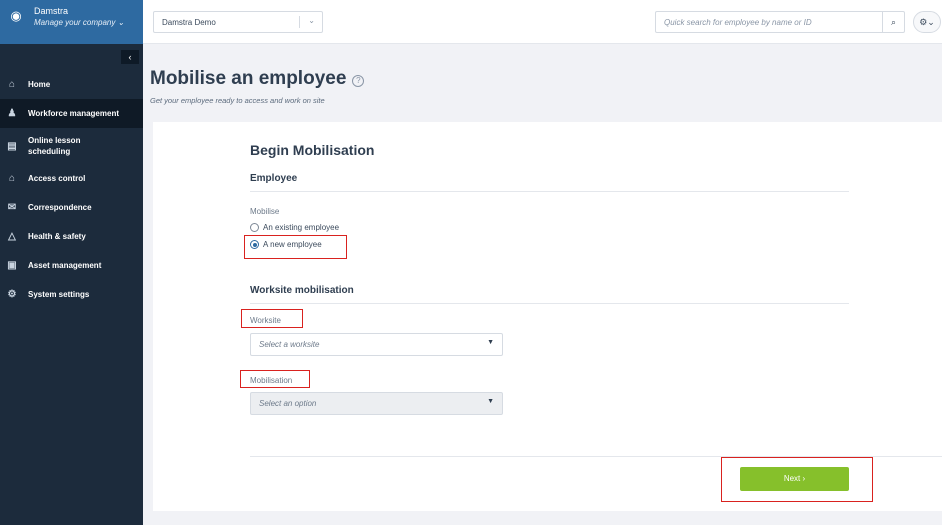  Describe the element at coordinates (289, 344) in the screenshot. I see `worksite-select-placeholder: Select a worksite` at that location.